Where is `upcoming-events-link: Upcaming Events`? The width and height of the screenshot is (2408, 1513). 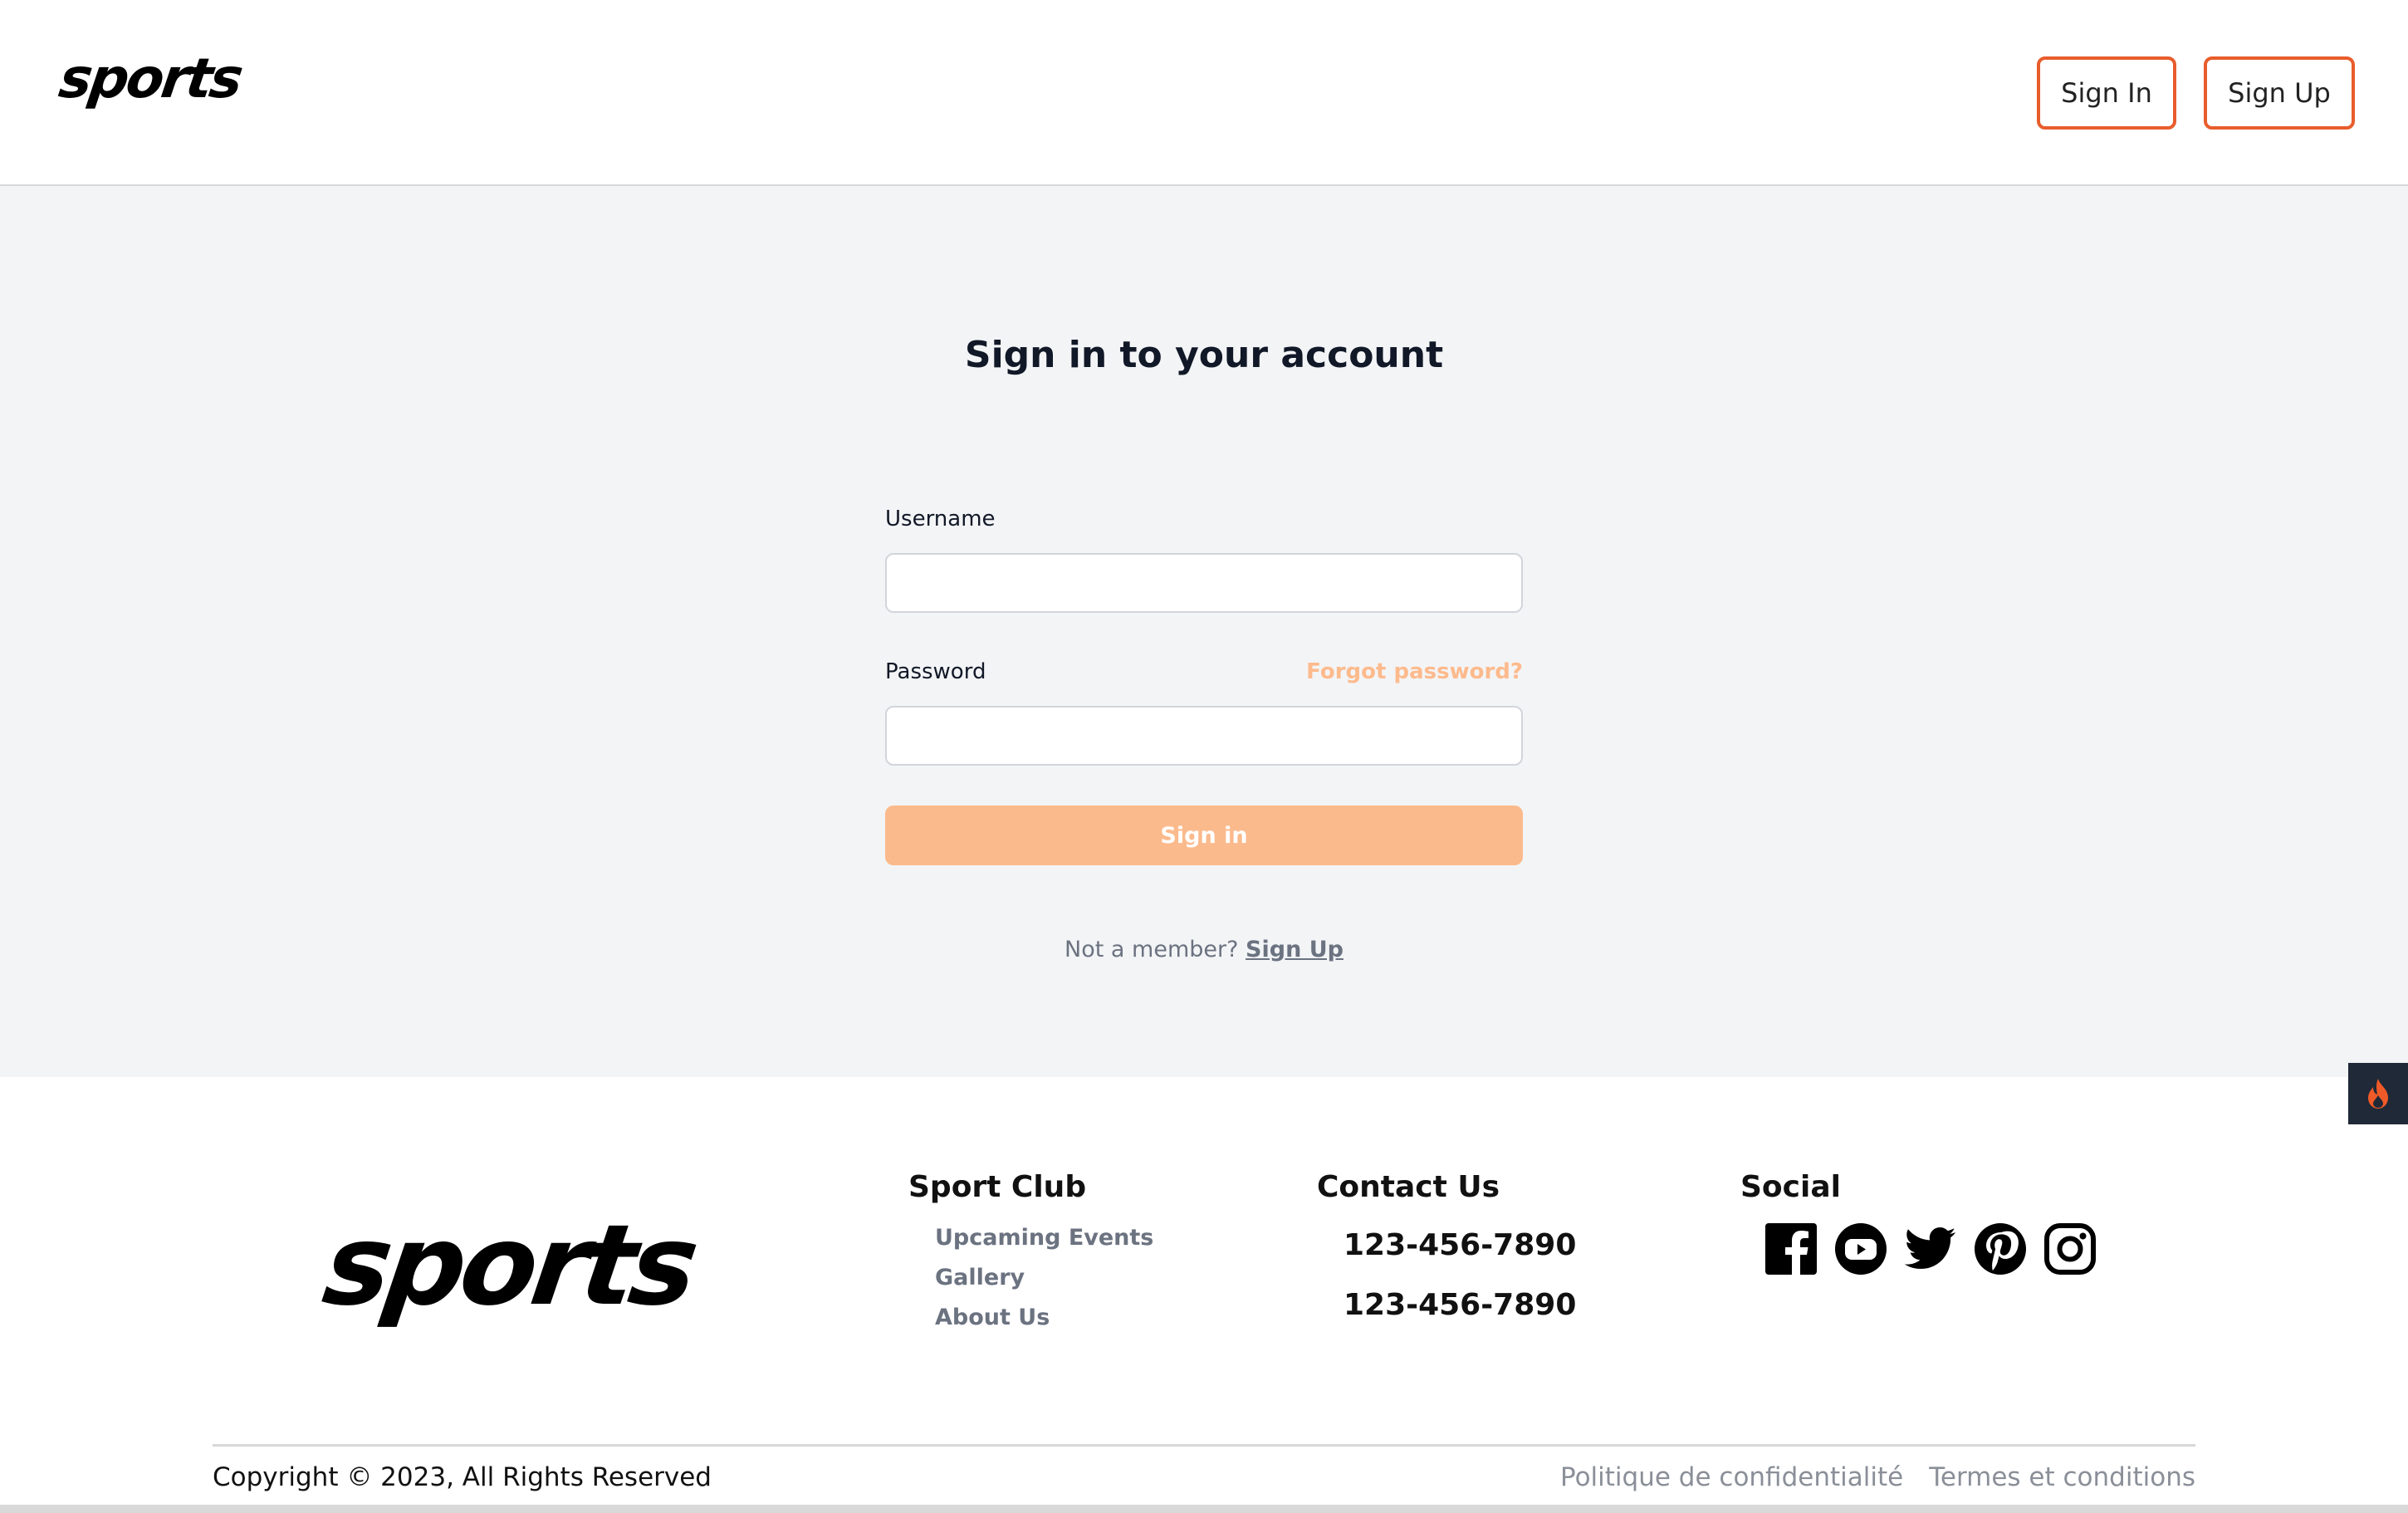
upcoming-events-link: Upcaming Events is located at coordinates (1044, 1238).